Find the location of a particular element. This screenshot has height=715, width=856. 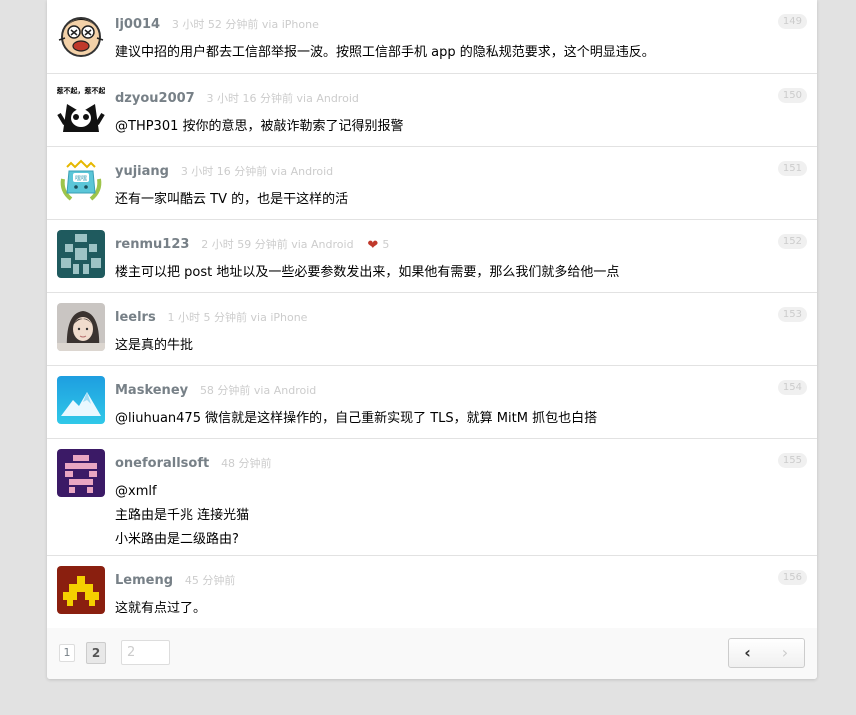

reply-time: 3 小时 52 分钟前 via iPhone is located at coordinates (245, 24).